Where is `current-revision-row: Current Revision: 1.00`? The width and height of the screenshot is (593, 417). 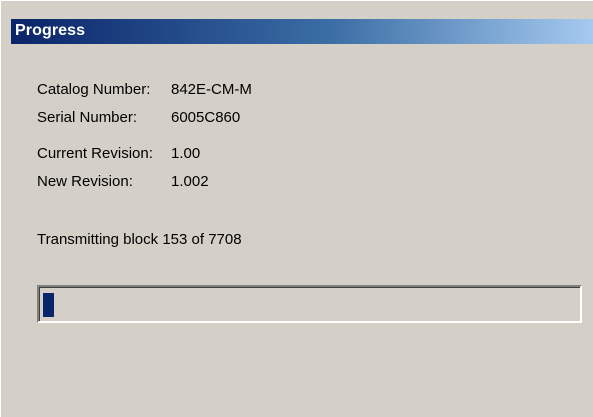
current-revision-row: Current Revision: 1.00 is located at coordinates (297, 155).